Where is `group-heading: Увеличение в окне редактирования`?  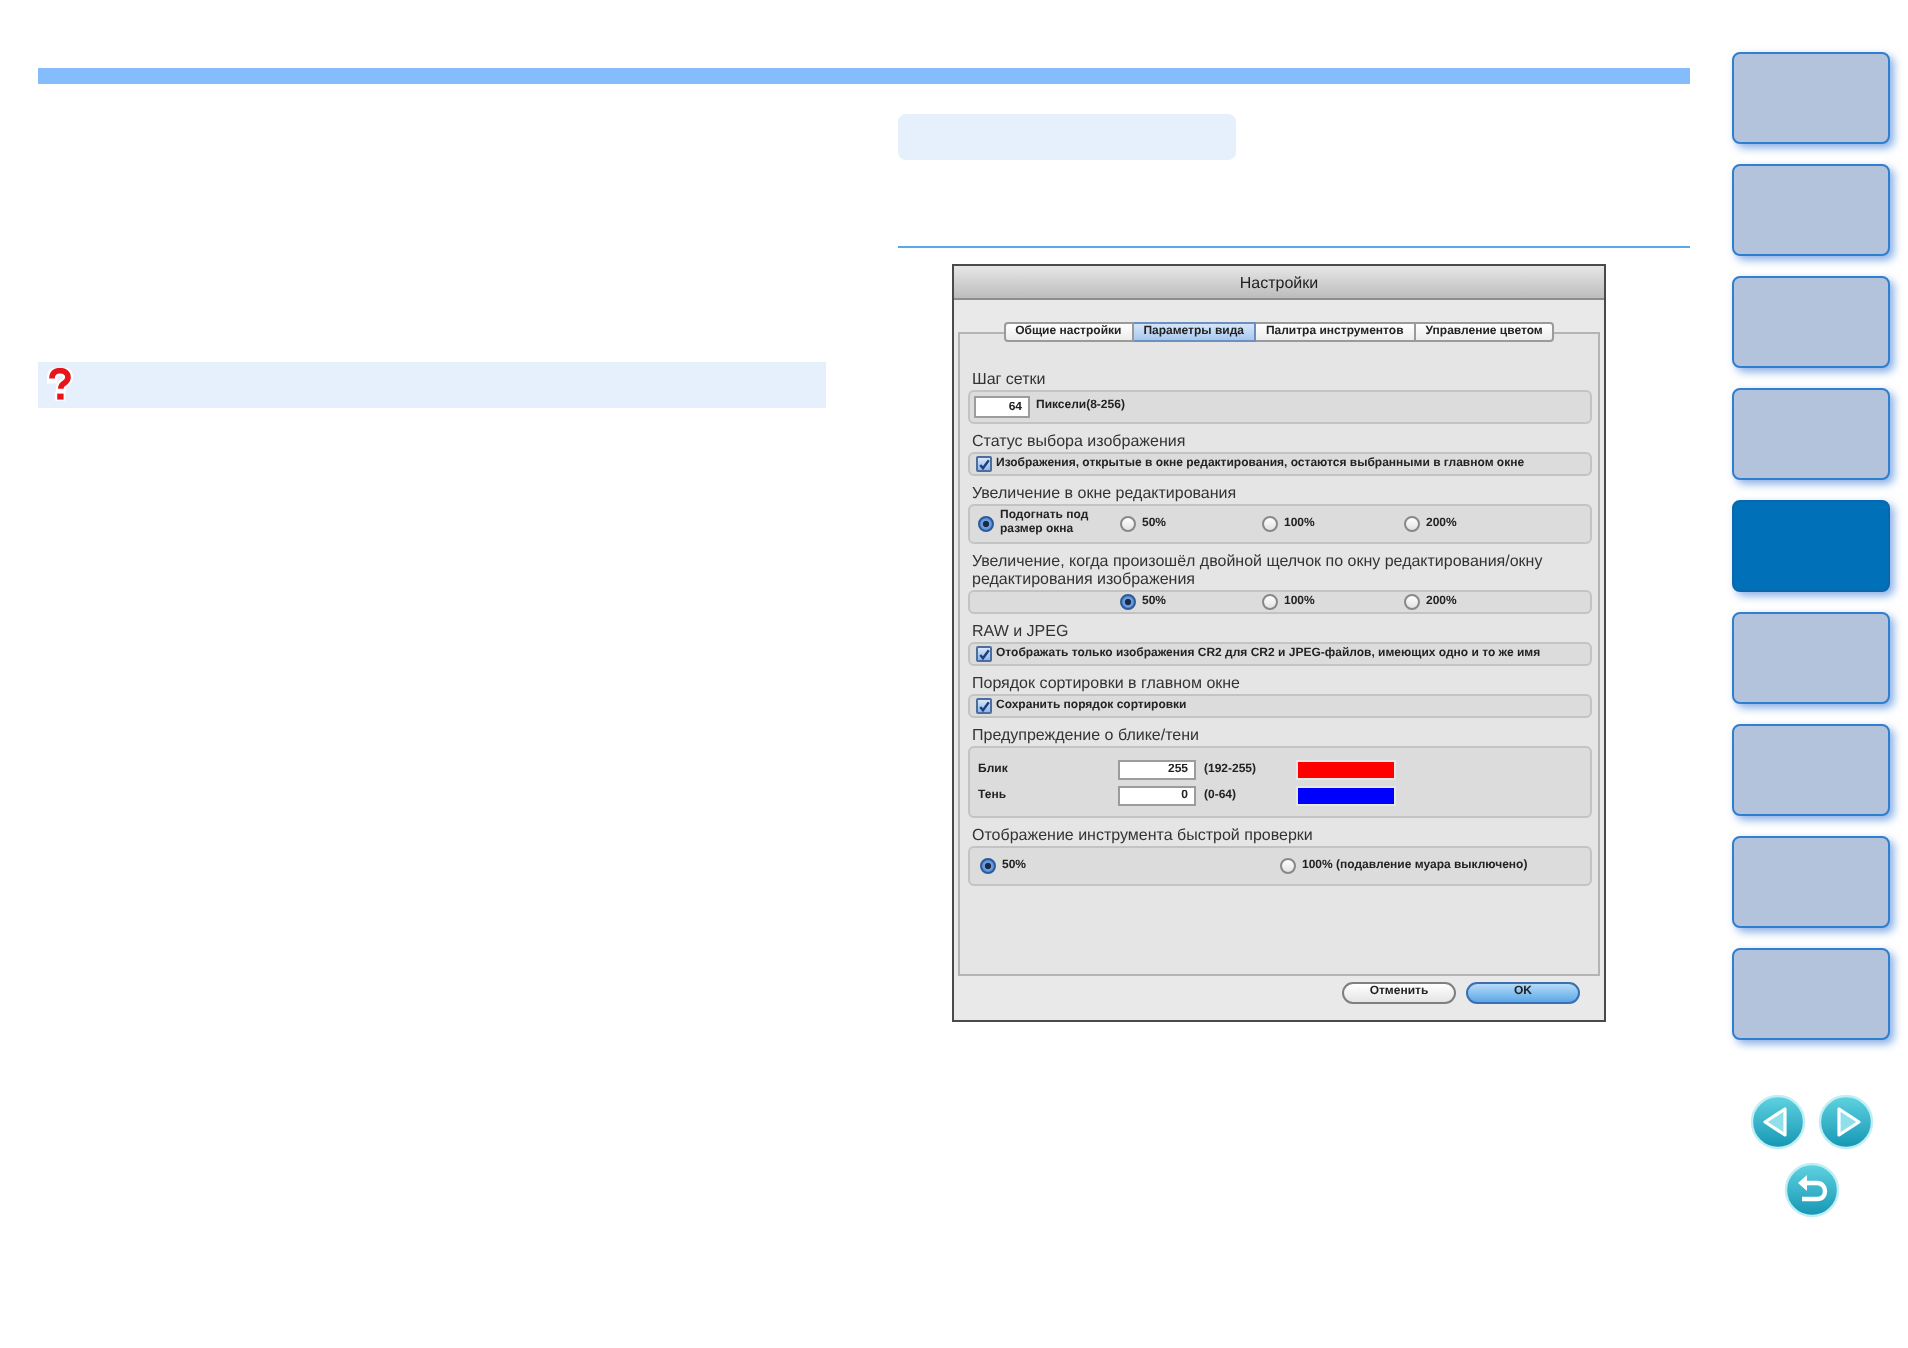 group-heading: Увеличение в окне редактирования is located at coordinates (1104, 493).